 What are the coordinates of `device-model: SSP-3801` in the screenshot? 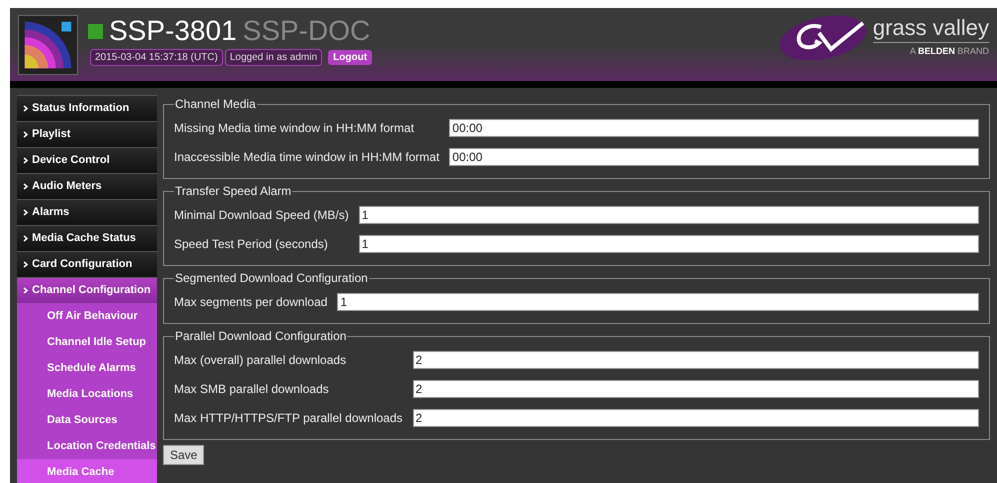 It's located at (173, 31).